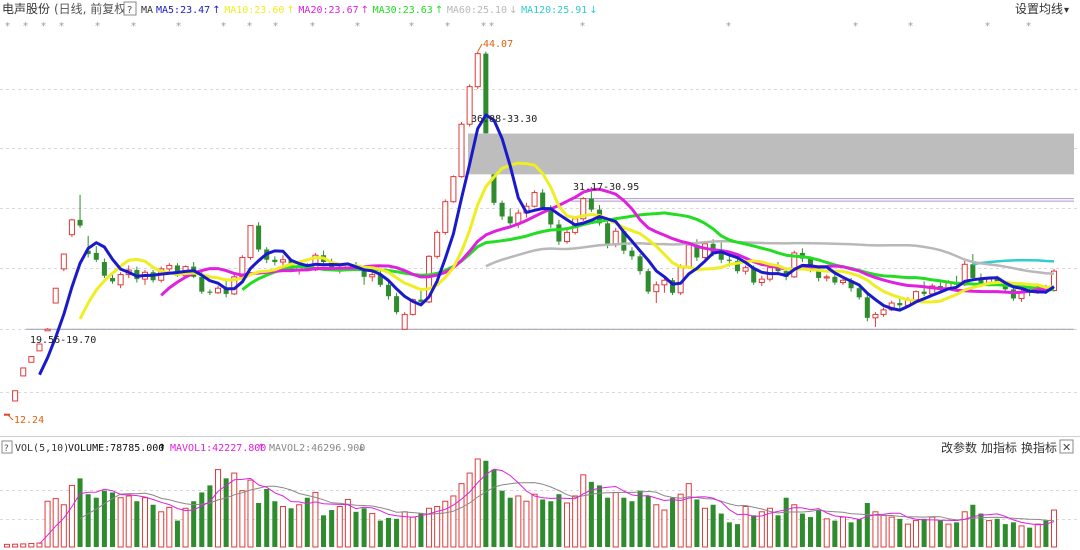  Describe the element at coordinates (29, 420) in the screenshot. I see `low-price-label: 12.24` at that location.